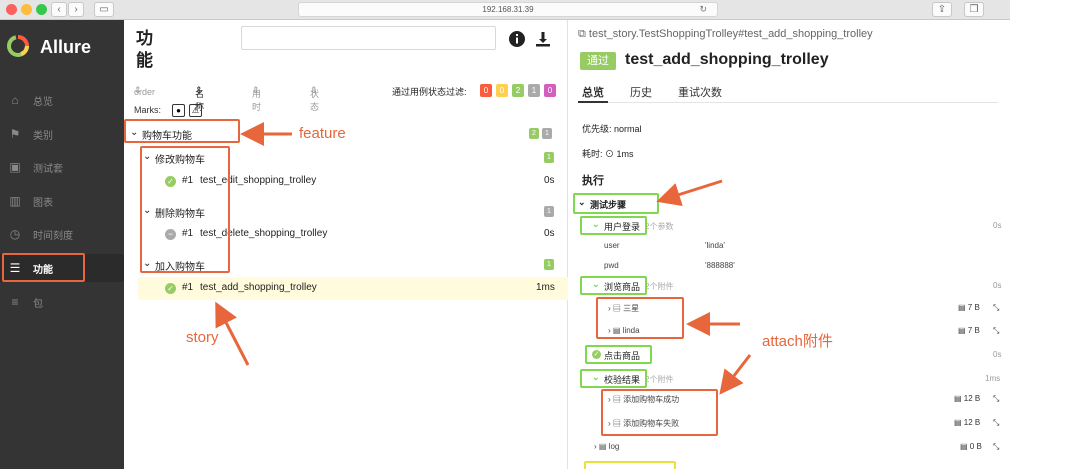  I want to click on story-arrow, so click(232, 333).